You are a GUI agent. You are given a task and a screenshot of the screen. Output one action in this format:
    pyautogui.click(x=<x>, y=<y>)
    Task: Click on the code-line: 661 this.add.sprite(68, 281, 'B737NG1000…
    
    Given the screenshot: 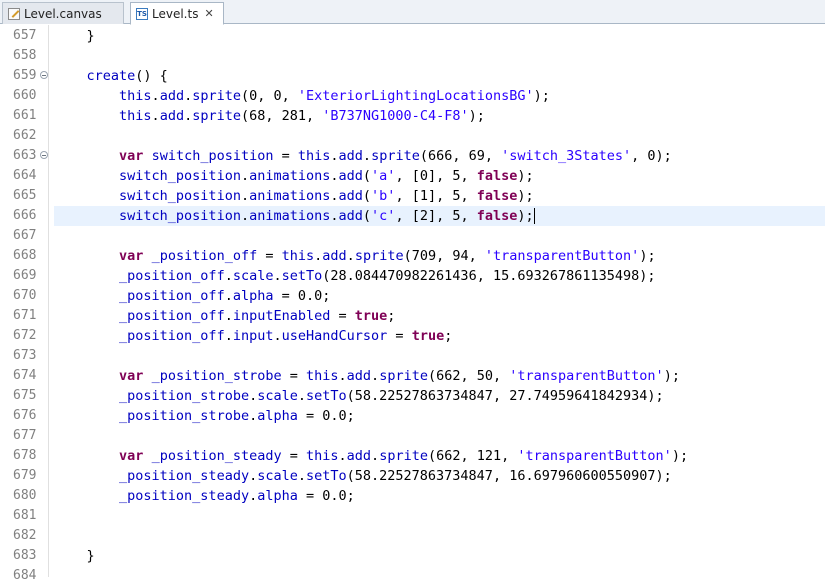 What is the action you would take?
    pyautogui.click(x=412, y=116)
    